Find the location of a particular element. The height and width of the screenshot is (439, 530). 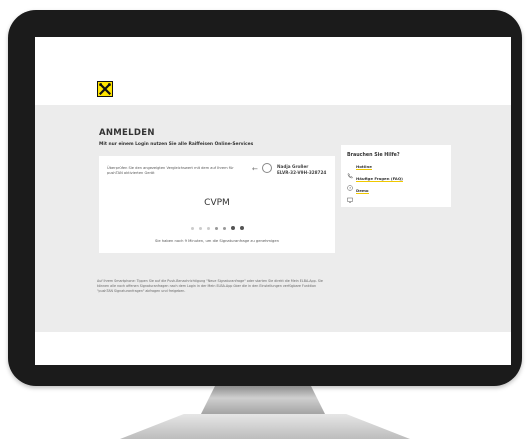

footer is located at coordinates (273, 348).